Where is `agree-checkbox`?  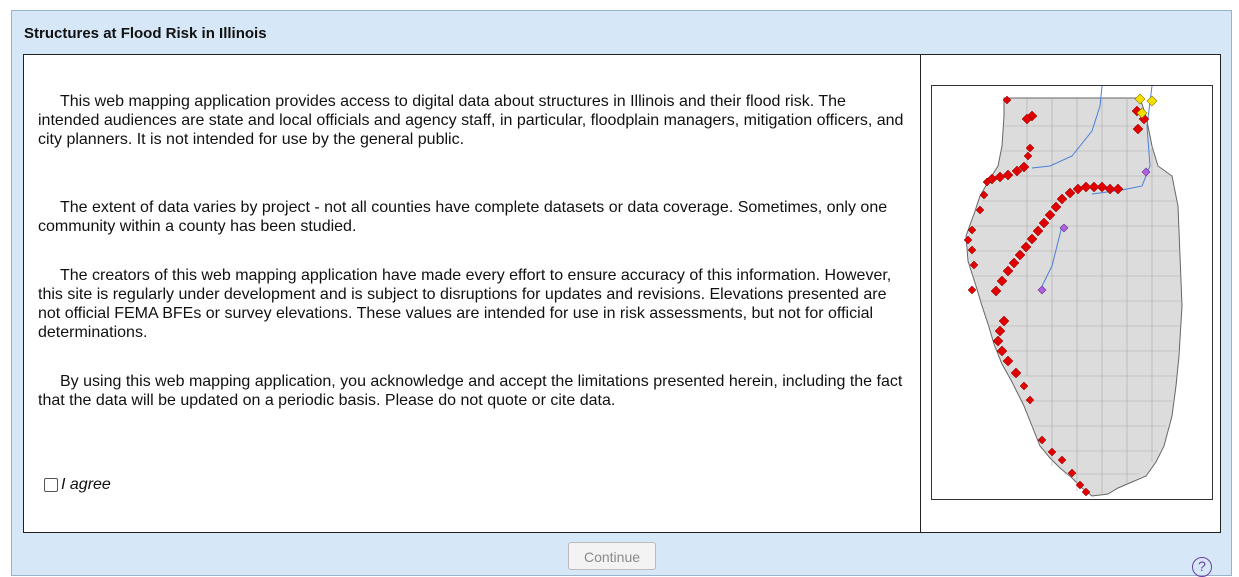 agree-checkbox is located at coordinates (51, 485).